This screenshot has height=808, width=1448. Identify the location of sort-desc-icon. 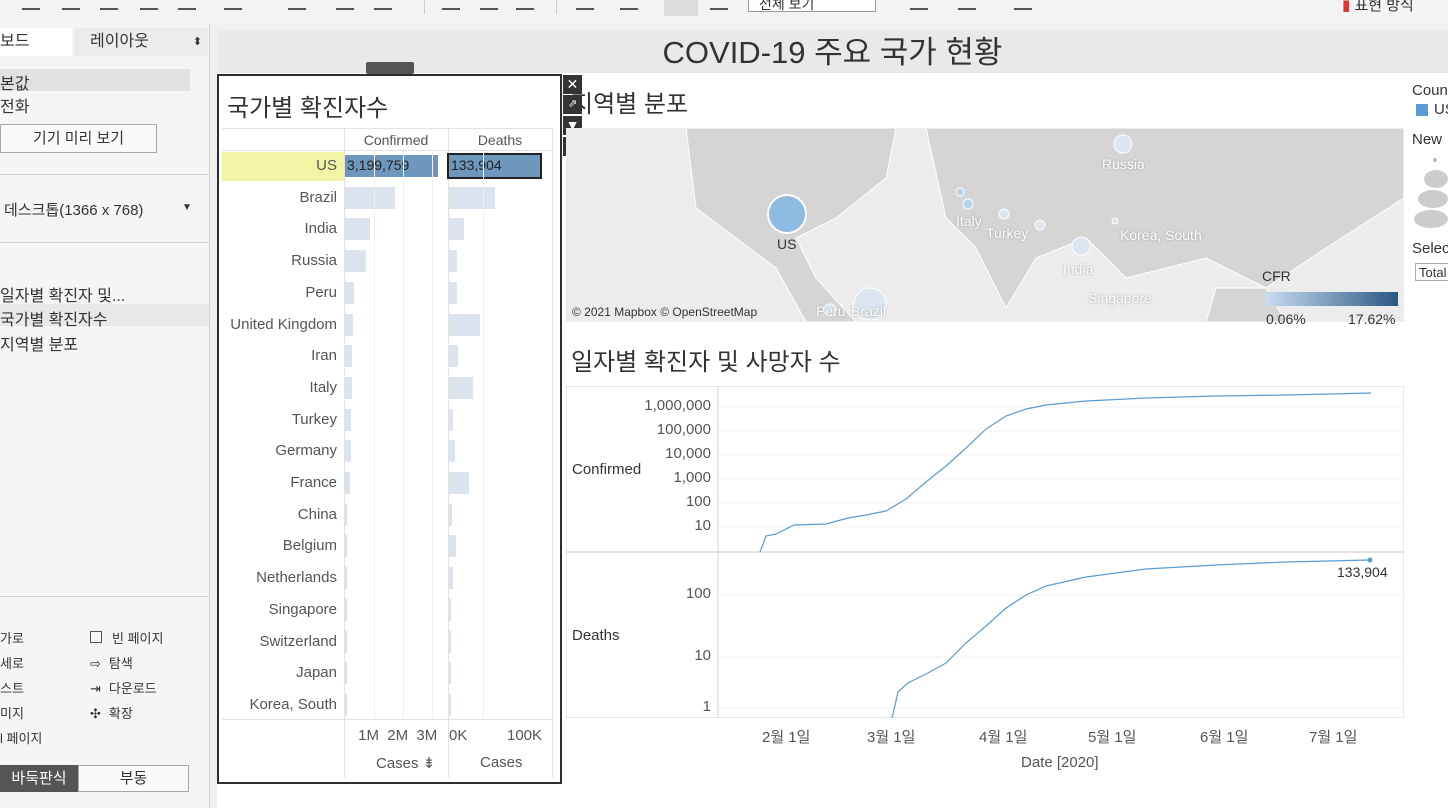
(525, 5).